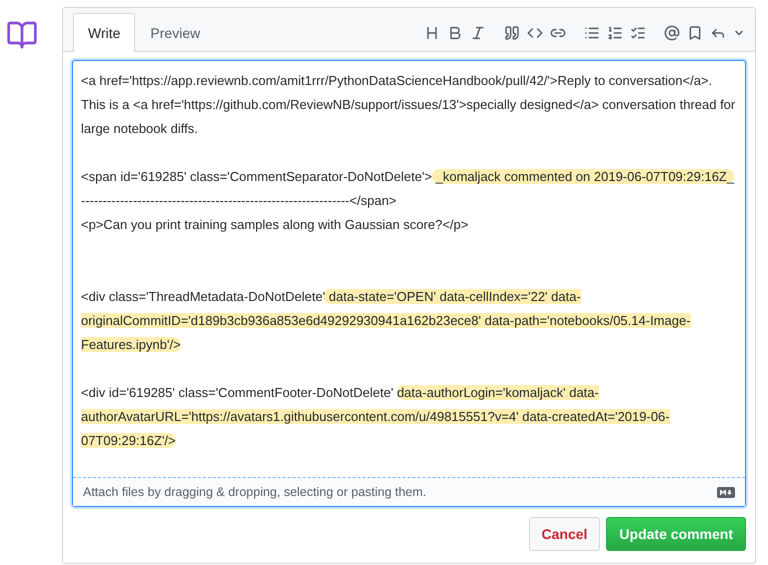  Describe the element at coordinates (638, 32) in the screenshot. I see `task-list-icon` at that location.